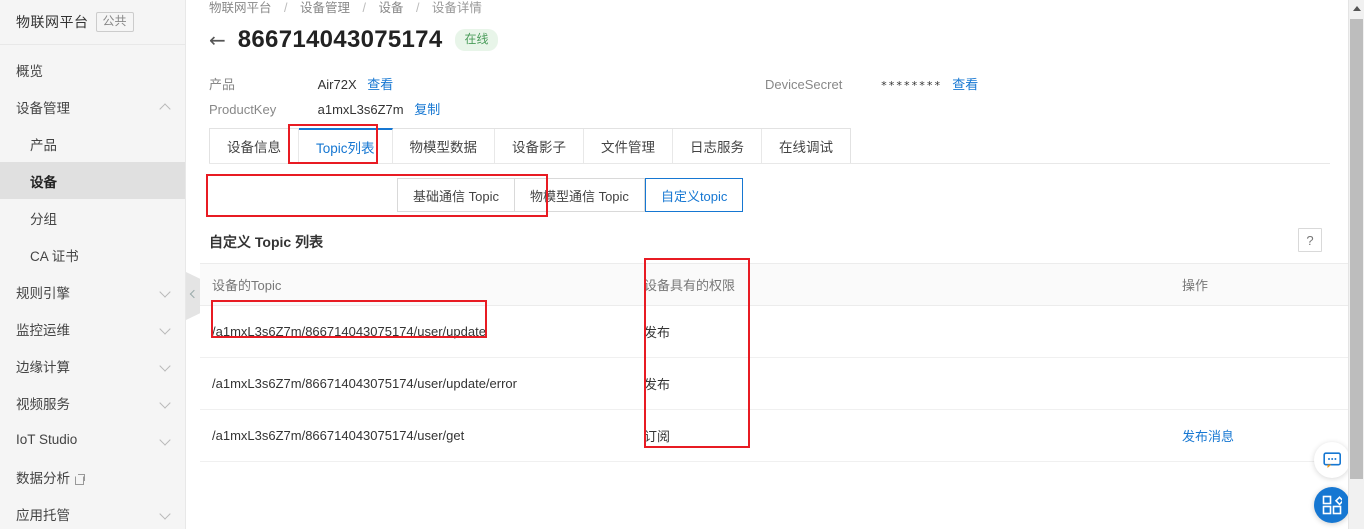 The height and width of the screenshot is (529, 1364). I want to click on sidebar-item-label: 规则引擎, so click(43, 293).